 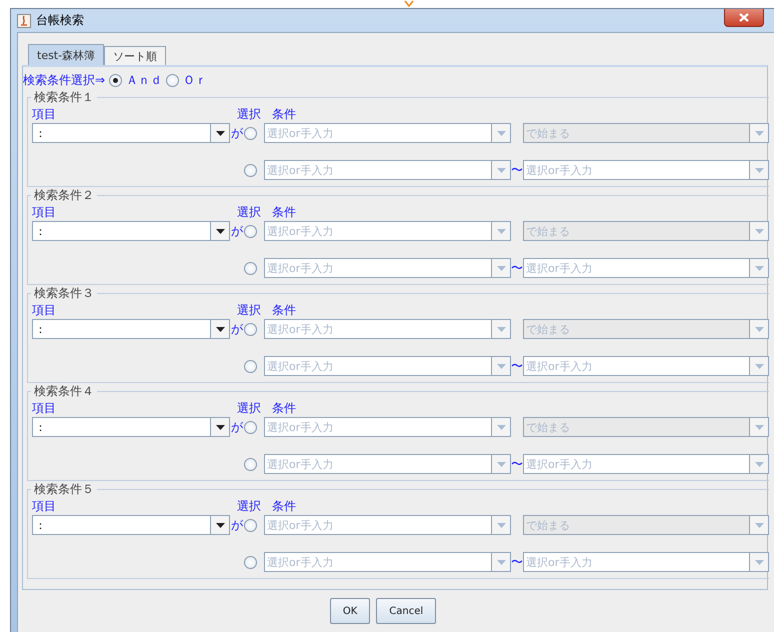 I want to click on radio-label: Ａｎｄ, so click(x=144, y=80).